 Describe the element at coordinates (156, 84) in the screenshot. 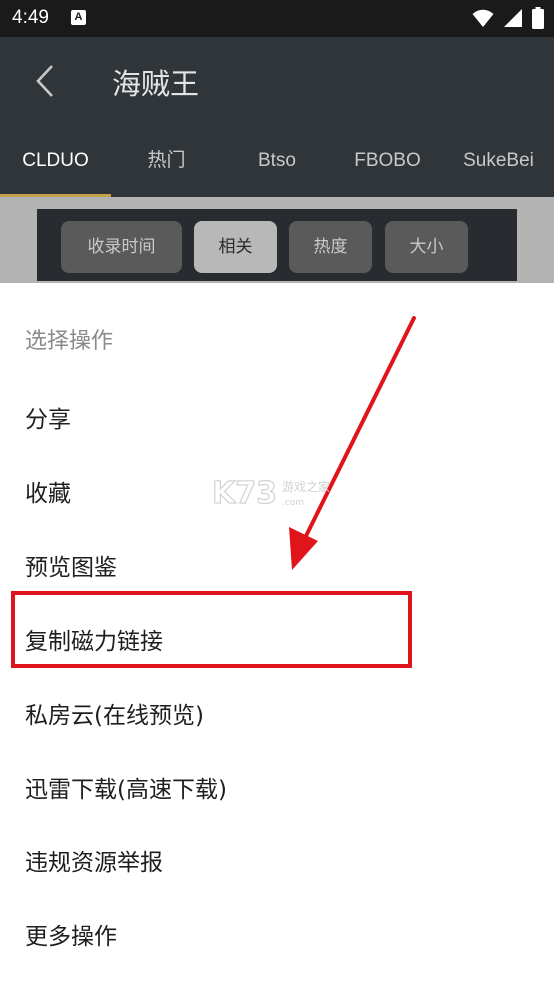

I see `page-title: 海贼王` at that location.